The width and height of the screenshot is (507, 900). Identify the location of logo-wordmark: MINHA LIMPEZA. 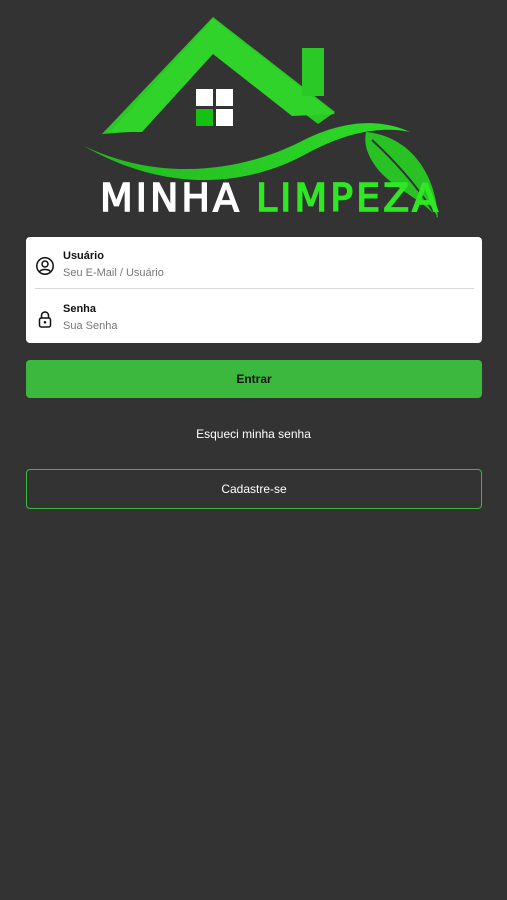
(270, 198).